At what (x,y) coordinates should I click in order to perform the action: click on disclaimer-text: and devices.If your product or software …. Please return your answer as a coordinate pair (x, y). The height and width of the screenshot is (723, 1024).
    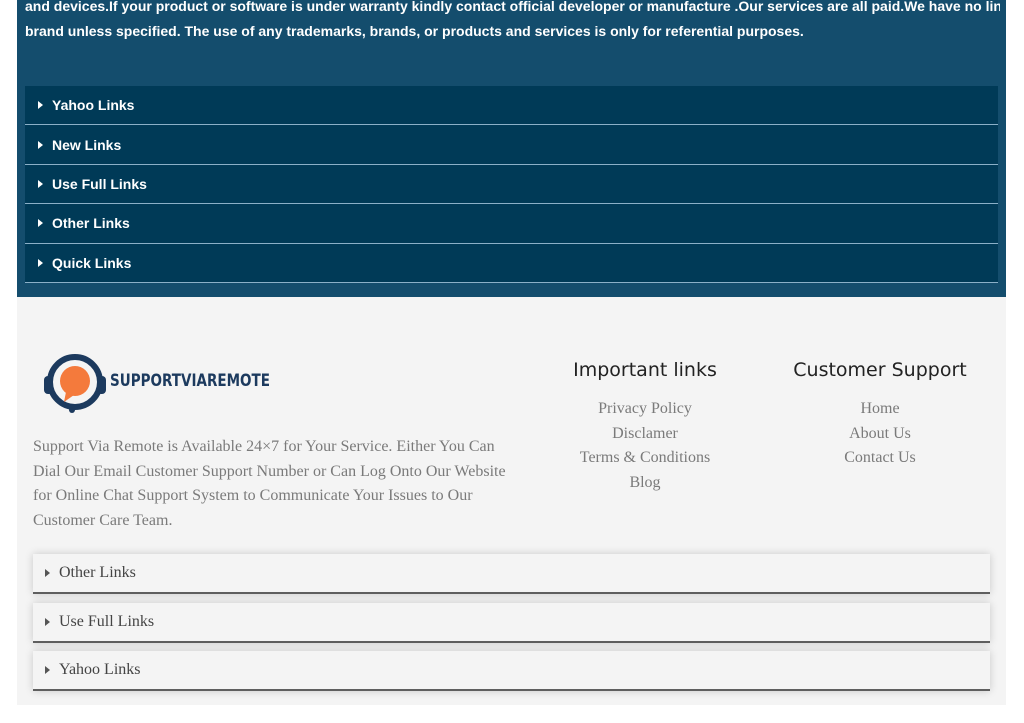
    Looking at the image, I should click on (512, 30).